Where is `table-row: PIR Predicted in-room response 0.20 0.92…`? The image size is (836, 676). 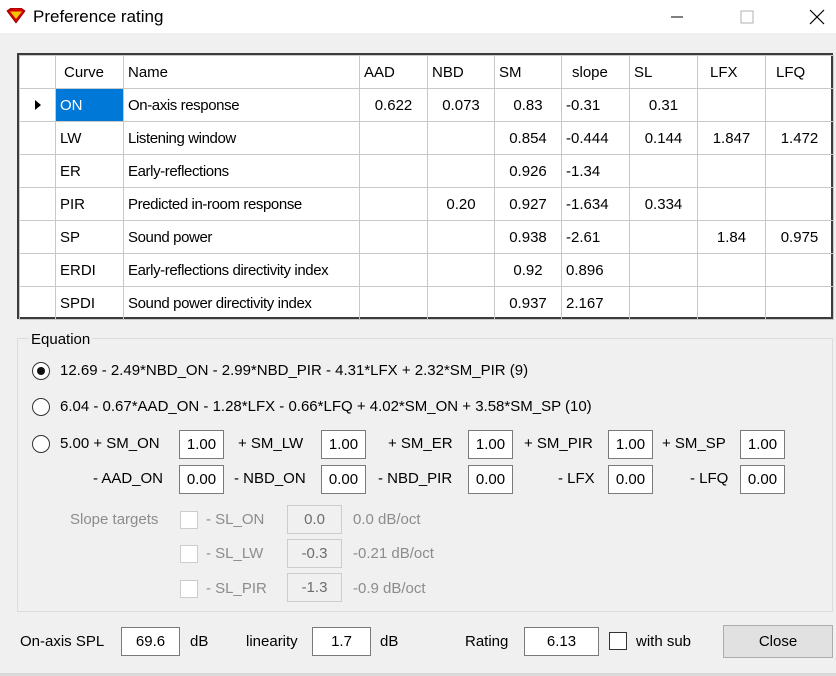
table-row: PIR Predicted in-room response 0.20 0.92… is located at coordinates (426, 204).